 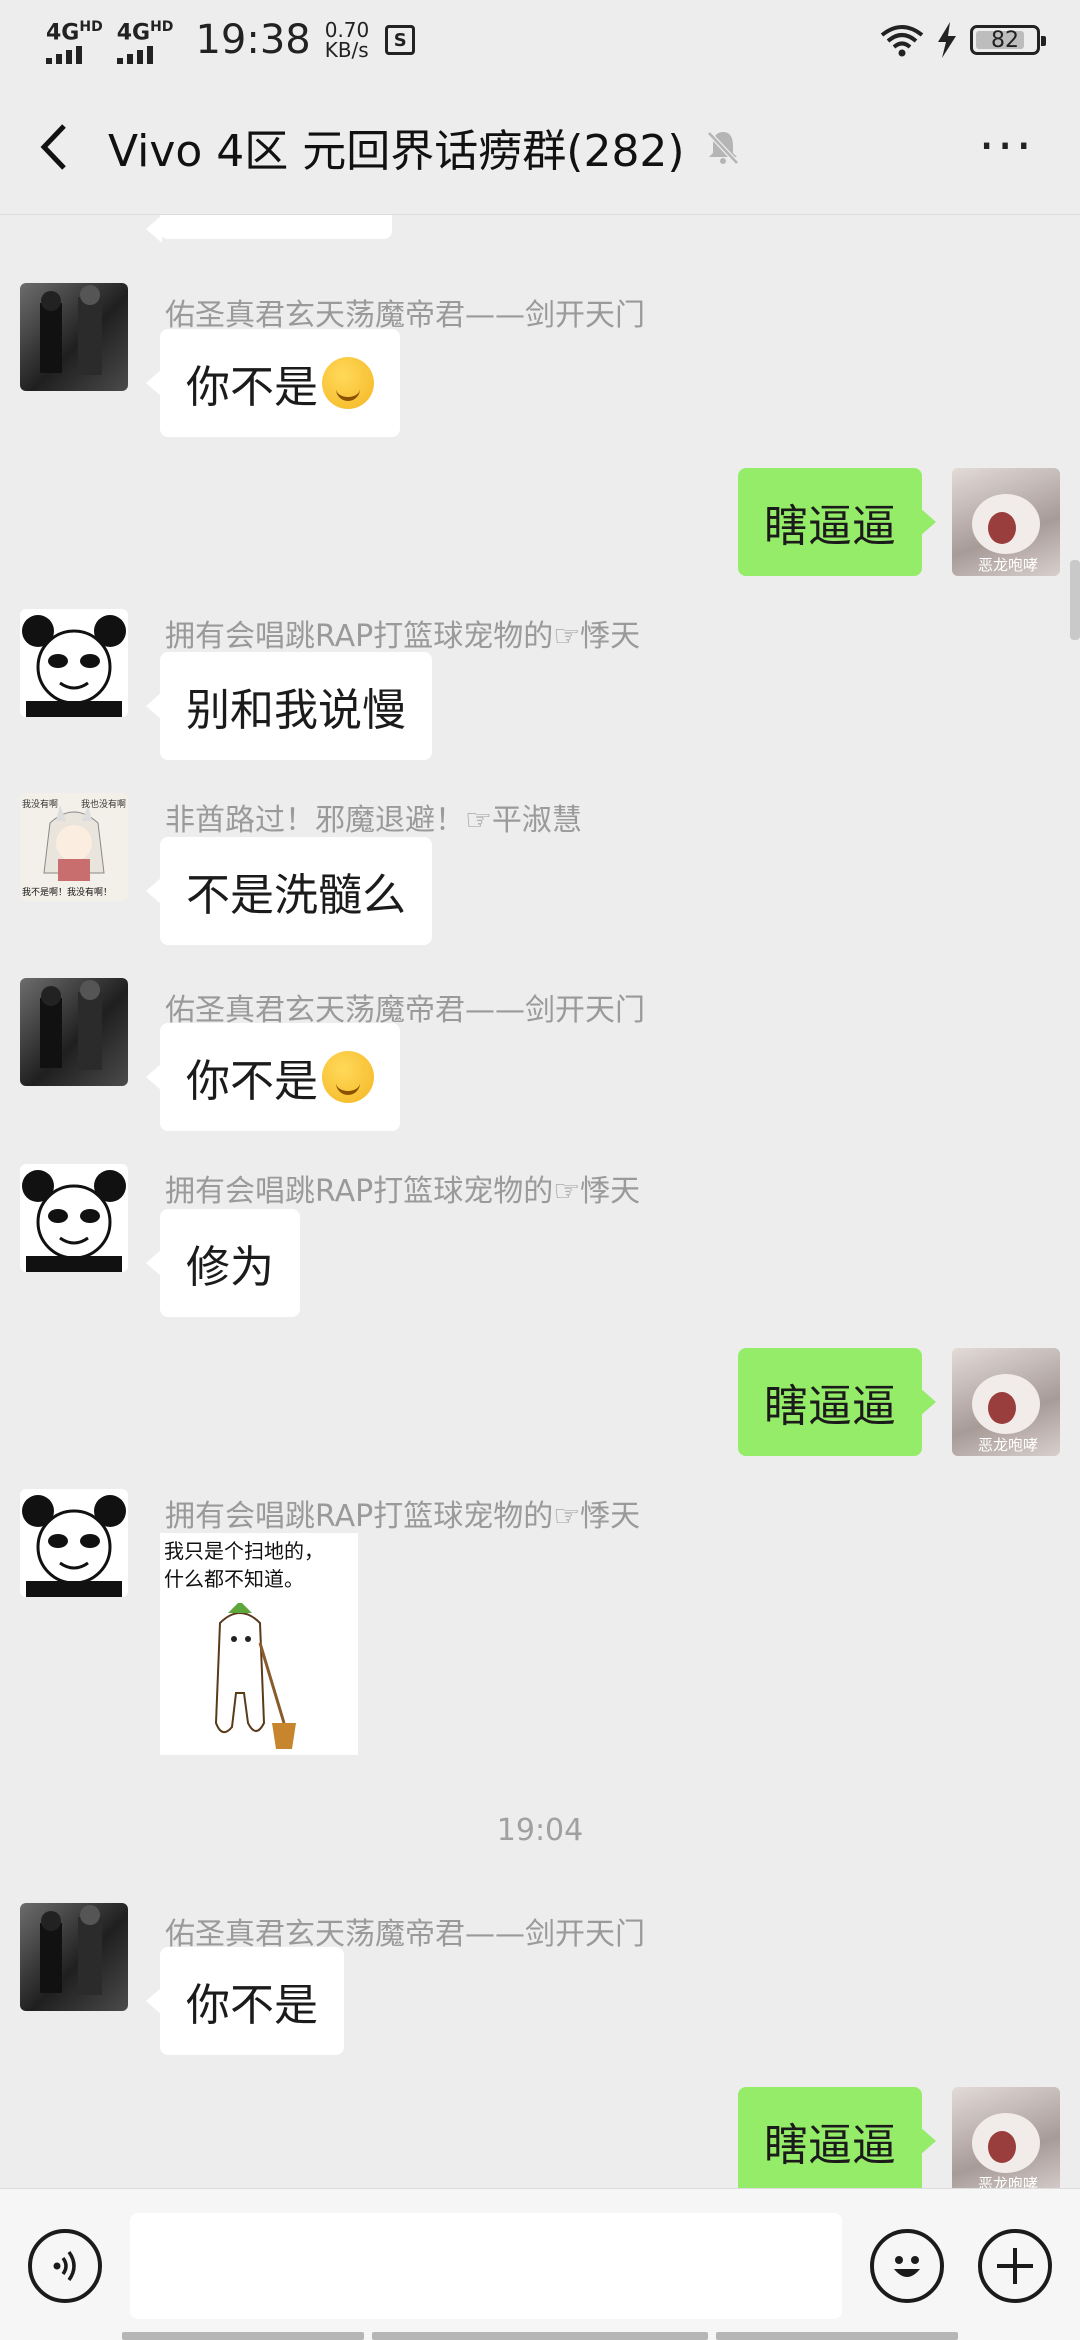 I want to click on battery-icon: 82, so click(x=1008, y=40).